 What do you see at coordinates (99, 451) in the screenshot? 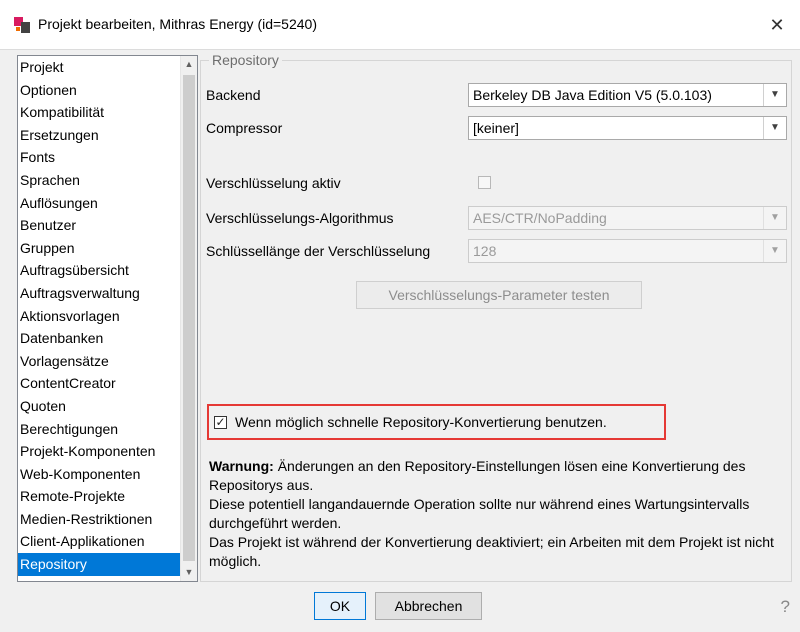
I see `sidebar-item-projekt-komponenten: Projekt-Komponenten` at bounding box center [99, 451].